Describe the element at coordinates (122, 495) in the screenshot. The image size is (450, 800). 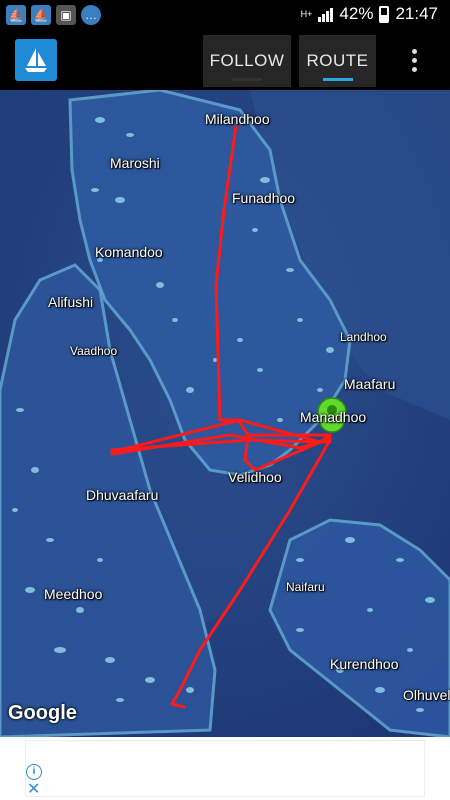
I see `place-label: Dhuvaafaru` at that location.